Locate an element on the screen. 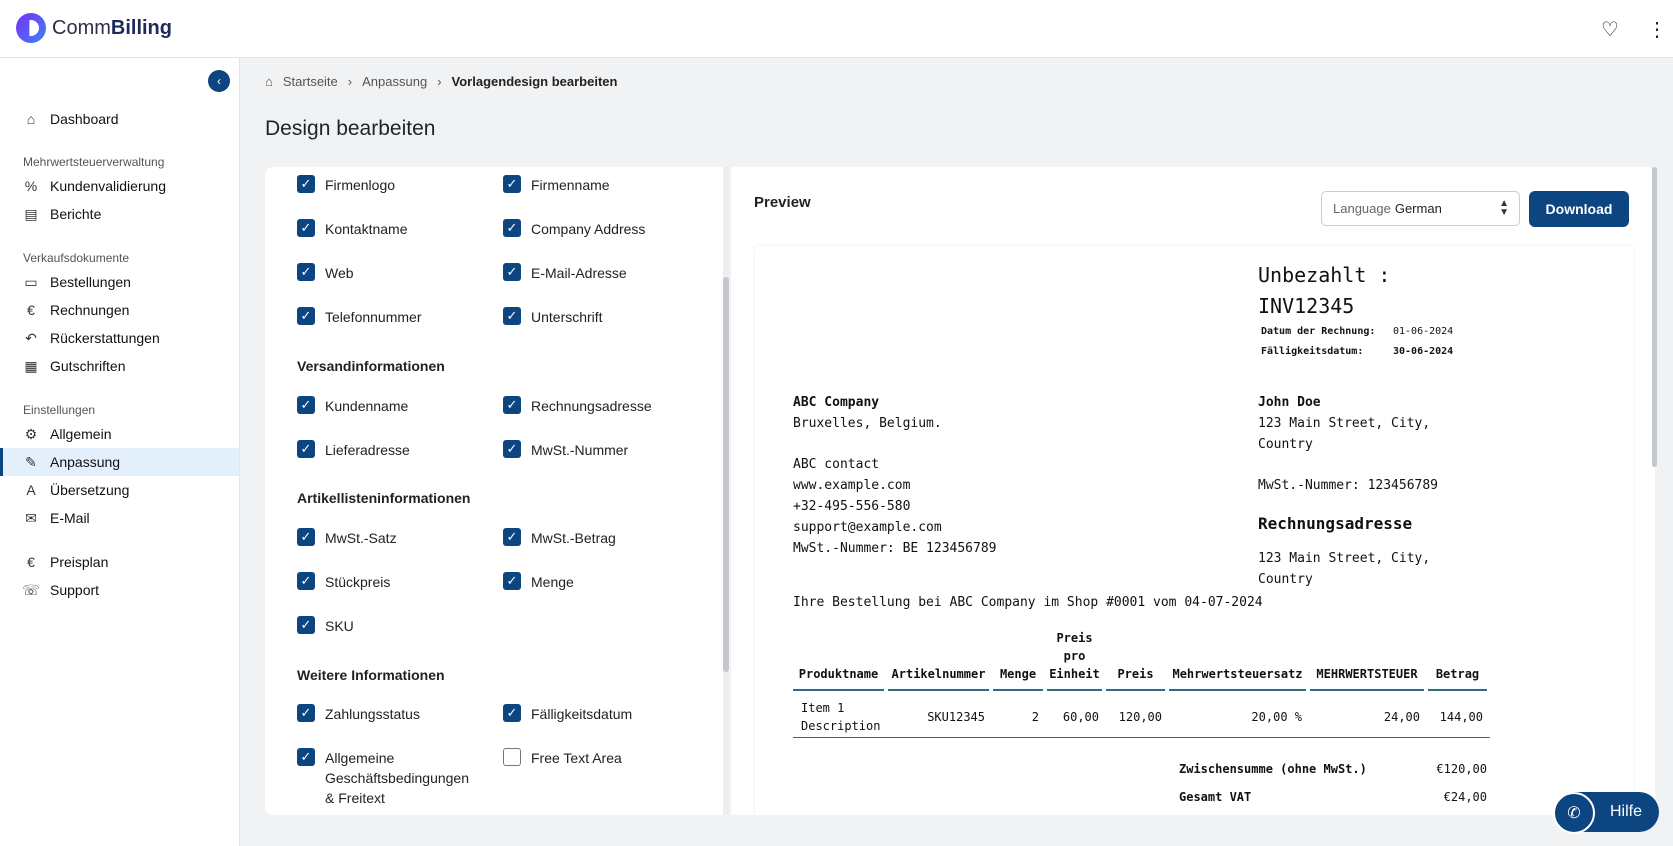 The width and height of the screenshot is (1673, 846). customize-icon: ✎ is located at coordinates (31, 461).